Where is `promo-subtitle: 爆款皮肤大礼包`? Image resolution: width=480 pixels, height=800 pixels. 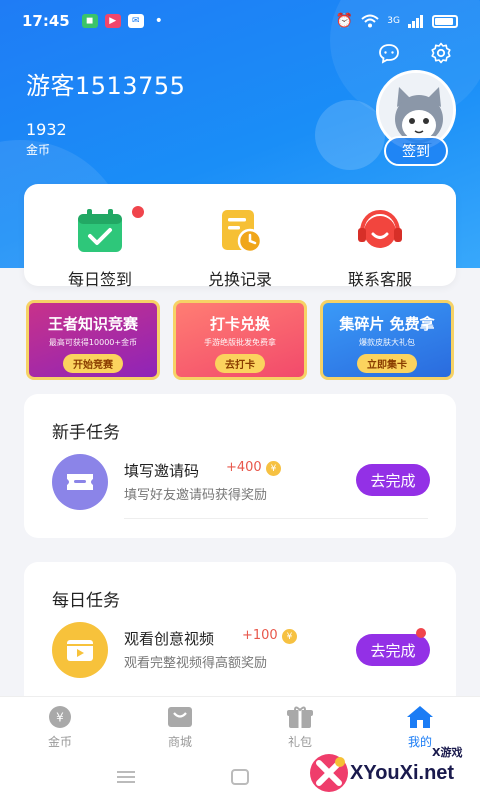
promo-subtitle: 爆款皮肤大礼包 is located at coordinates (387, 342).